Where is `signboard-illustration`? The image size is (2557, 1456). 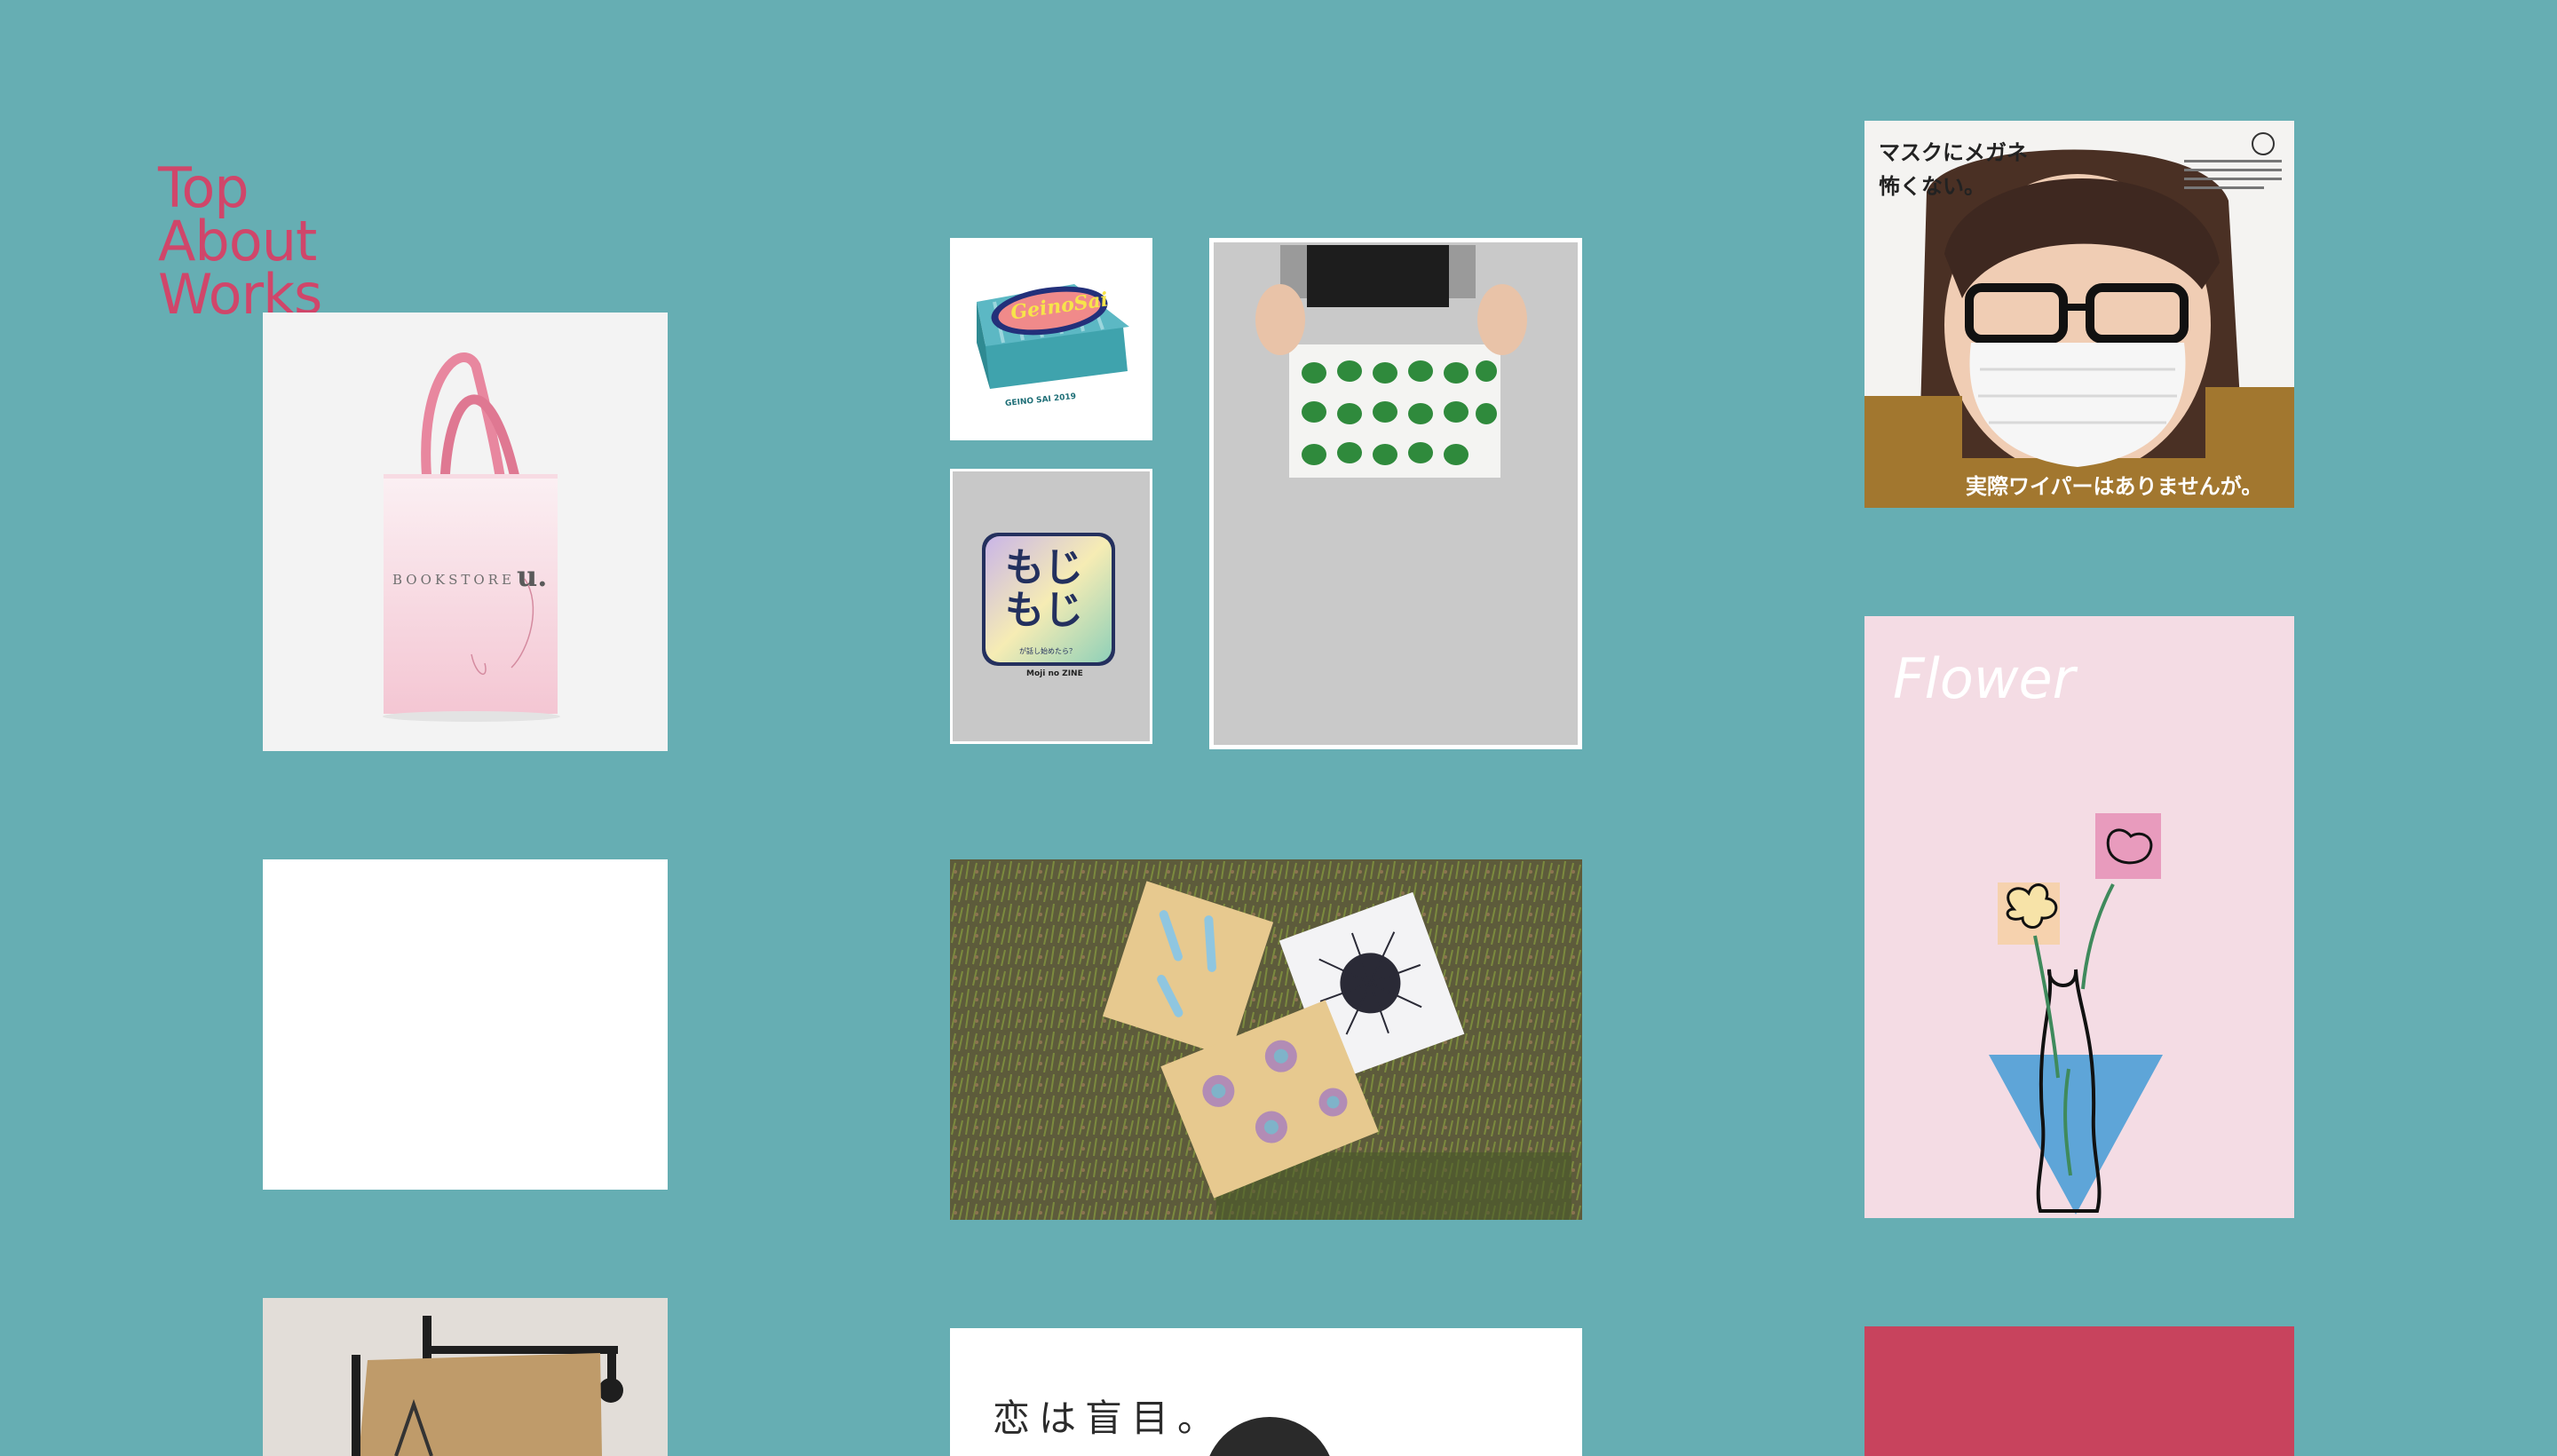 signboard-illustration is located at coordinates (465, 1377).